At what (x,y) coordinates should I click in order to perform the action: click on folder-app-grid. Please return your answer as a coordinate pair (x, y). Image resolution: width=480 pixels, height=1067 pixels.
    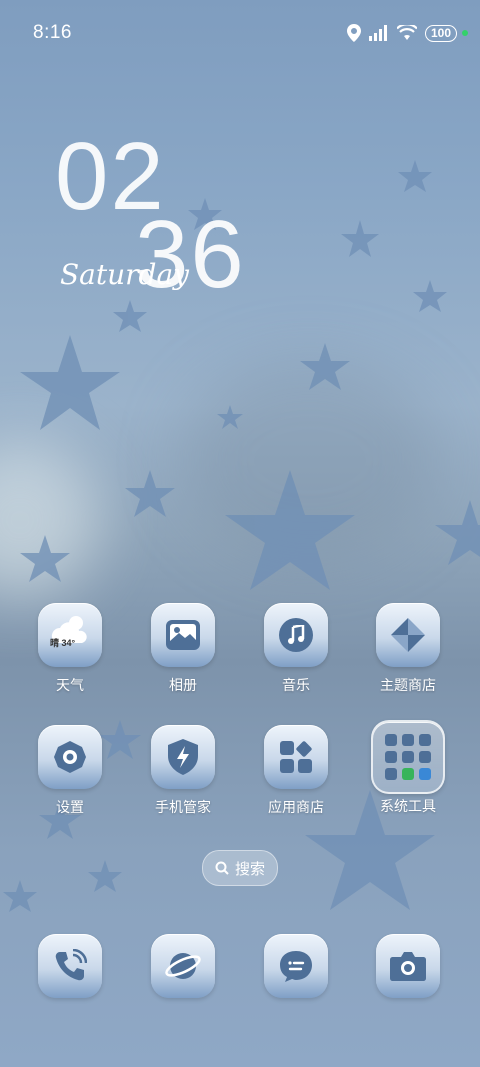
    Looking at the image, I should click on (408, 757).